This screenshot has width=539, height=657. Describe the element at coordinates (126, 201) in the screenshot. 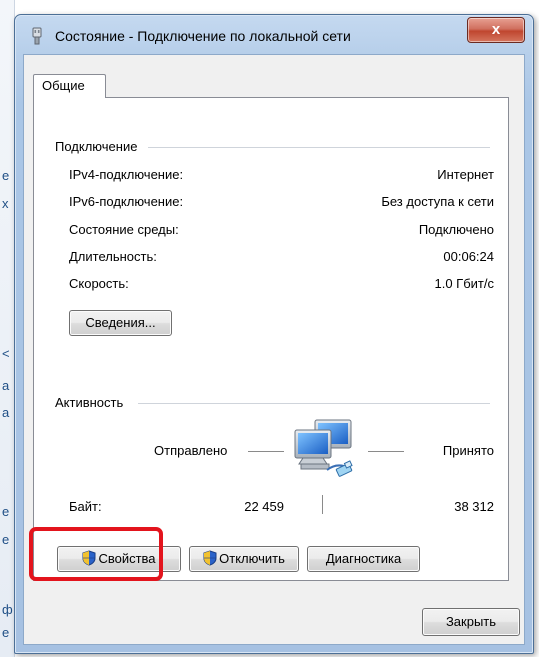

I see `ipv6-label: IPv6-подключение:` at that location.